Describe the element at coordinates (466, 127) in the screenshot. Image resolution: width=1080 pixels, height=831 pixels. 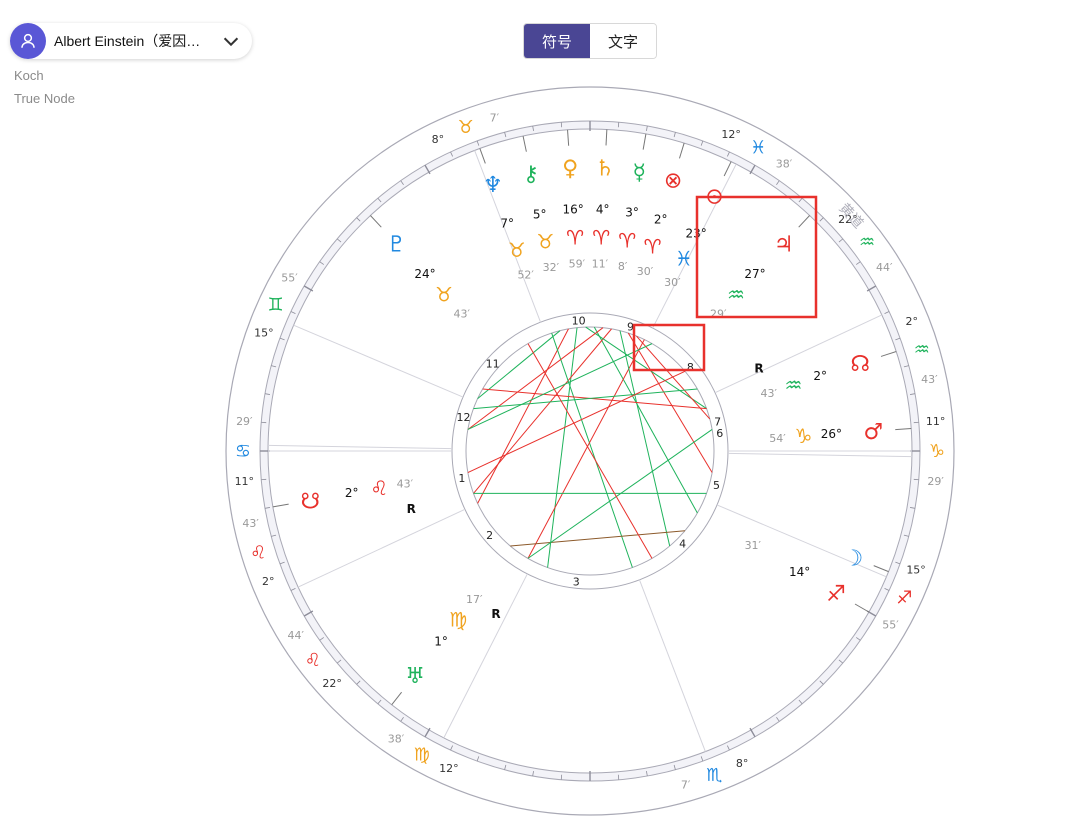
I see `sign-glyph: ♉` at that location.